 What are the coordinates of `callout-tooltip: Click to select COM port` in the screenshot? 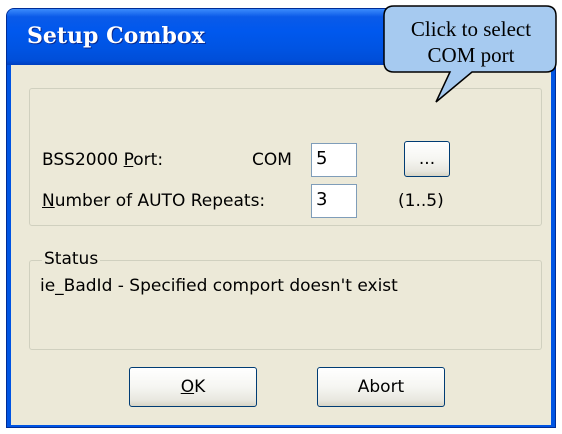 It's located at (470, 54).